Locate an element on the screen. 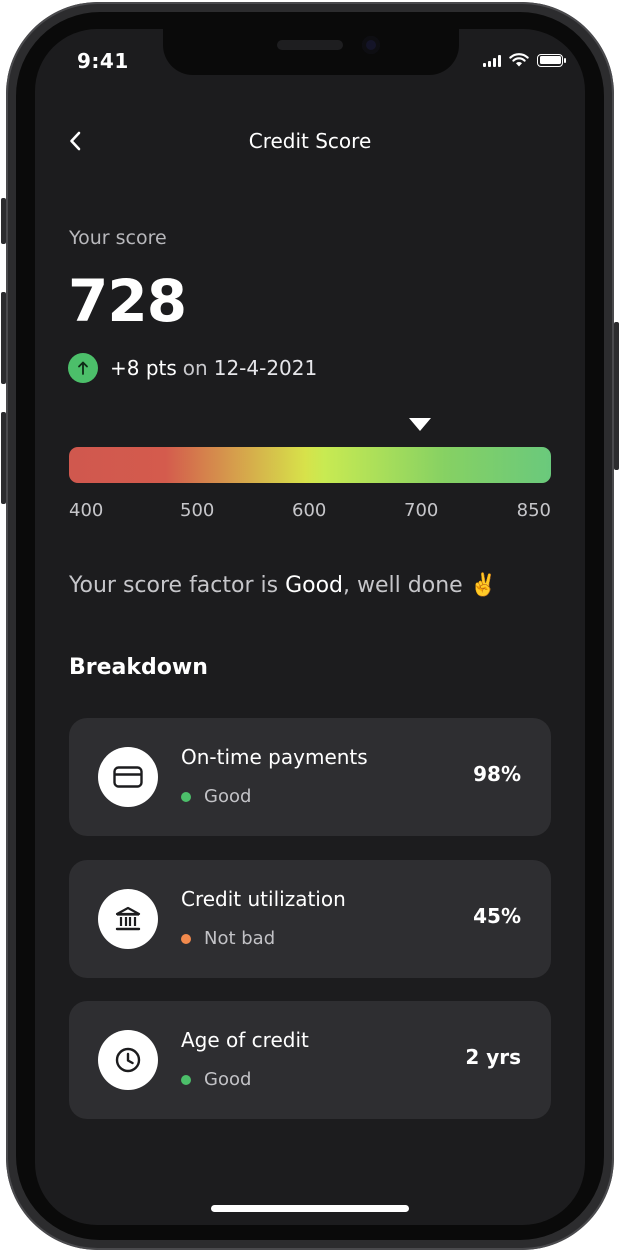 The height and width of the screenshot is (1254, 620). score-change-text: +8 pts on 12-4-2021 is located at coordinates (213, 368).